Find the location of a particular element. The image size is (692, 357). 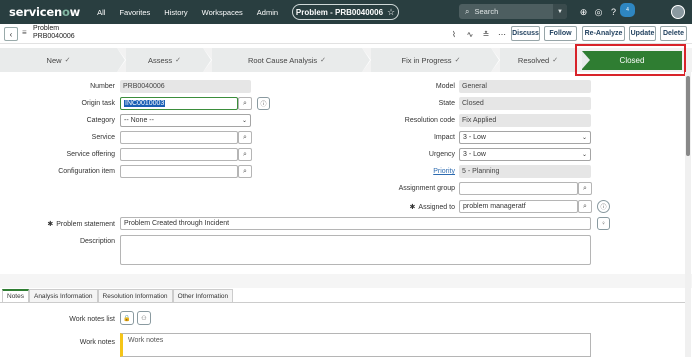

scope-icon: ◎ is located at coordinates (598, 12).